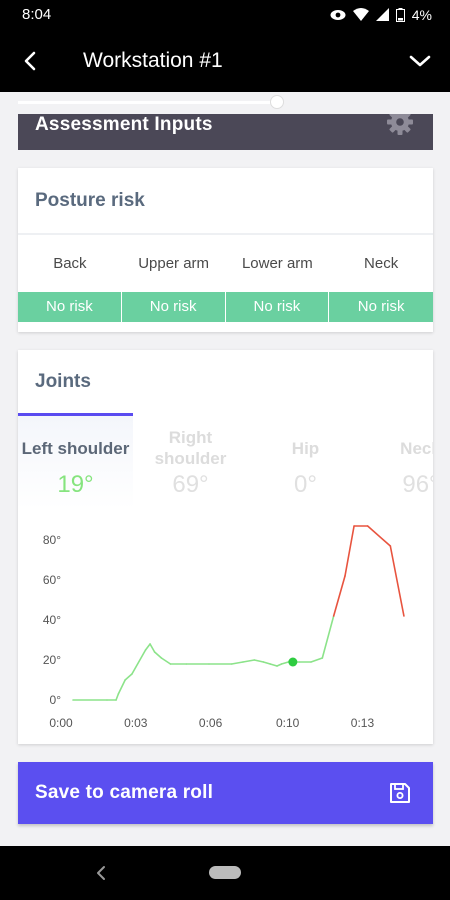 This screenshot has height=900, width=450. What do you see at coordinates (225, 234) in the screenshot?
I see `divider` at bounding box center [225, 234].